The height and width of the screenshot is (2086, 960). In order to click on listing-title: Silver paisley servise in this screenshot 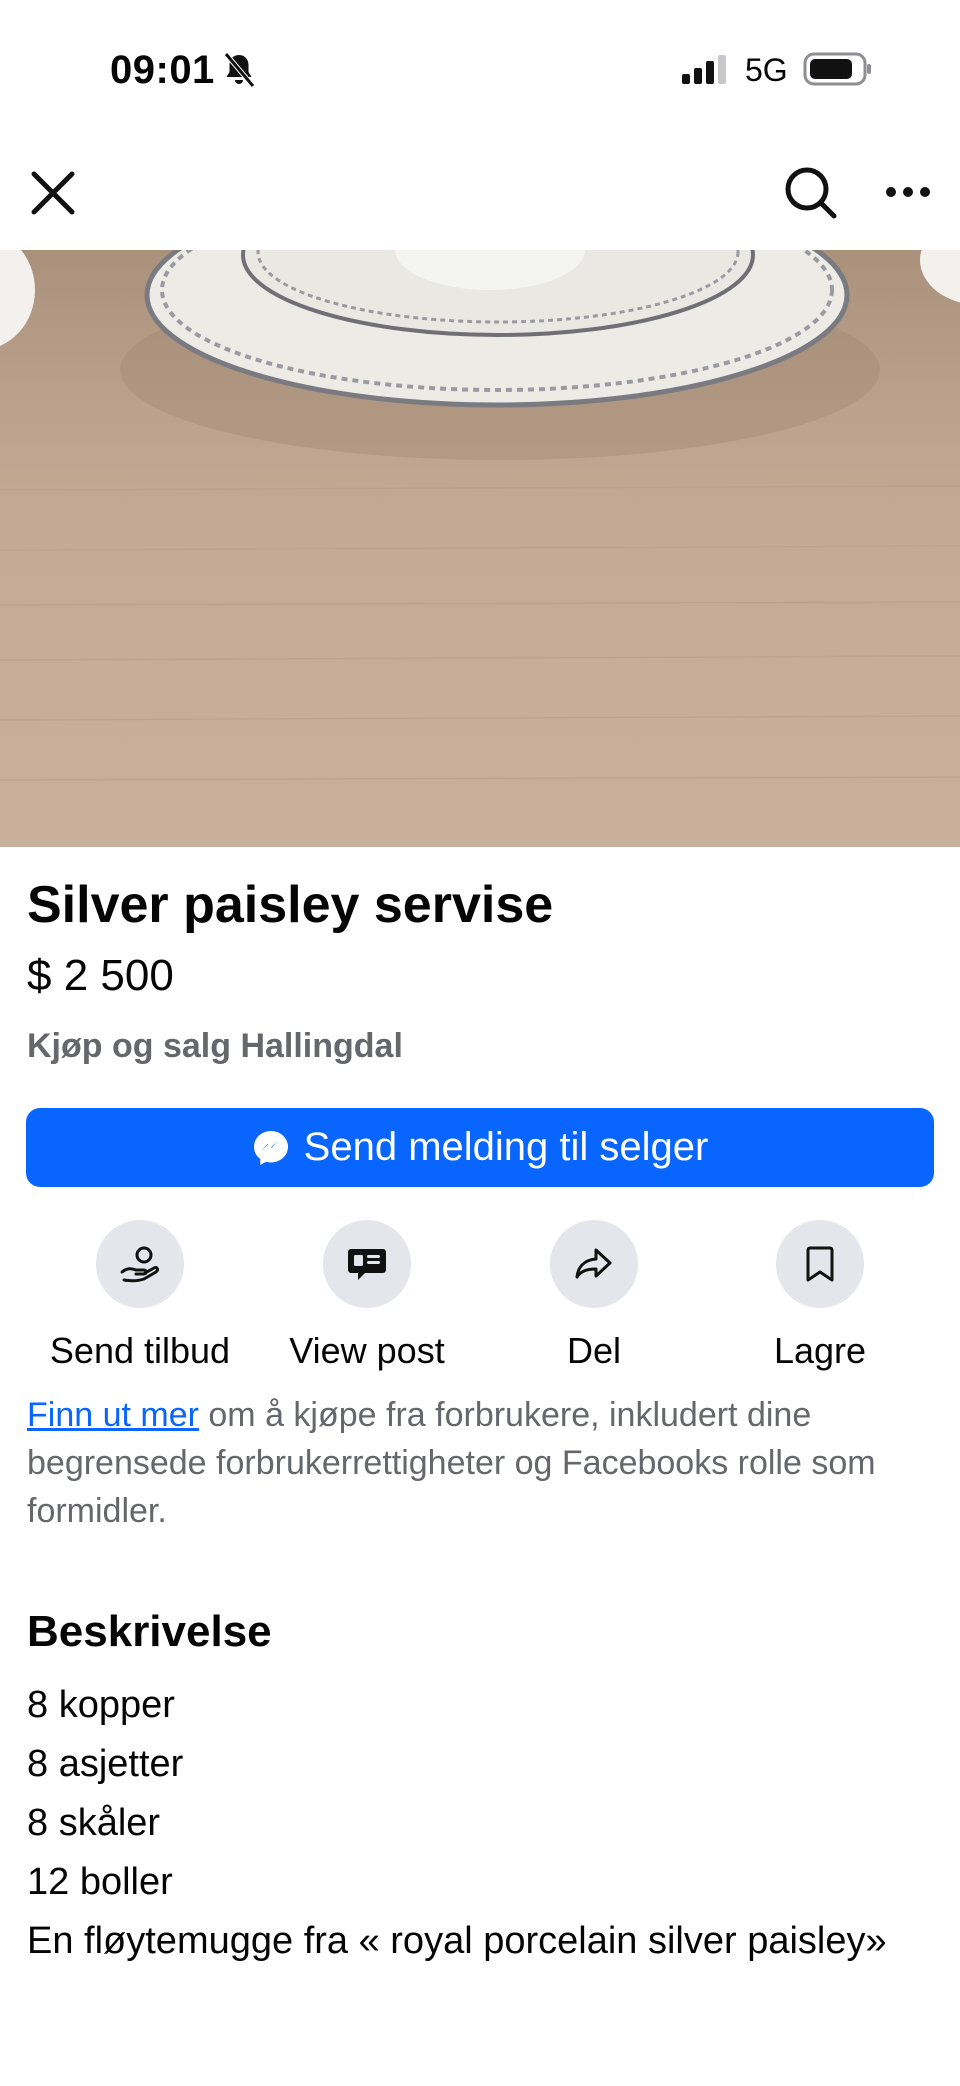, I will do `click(290, 905)`.